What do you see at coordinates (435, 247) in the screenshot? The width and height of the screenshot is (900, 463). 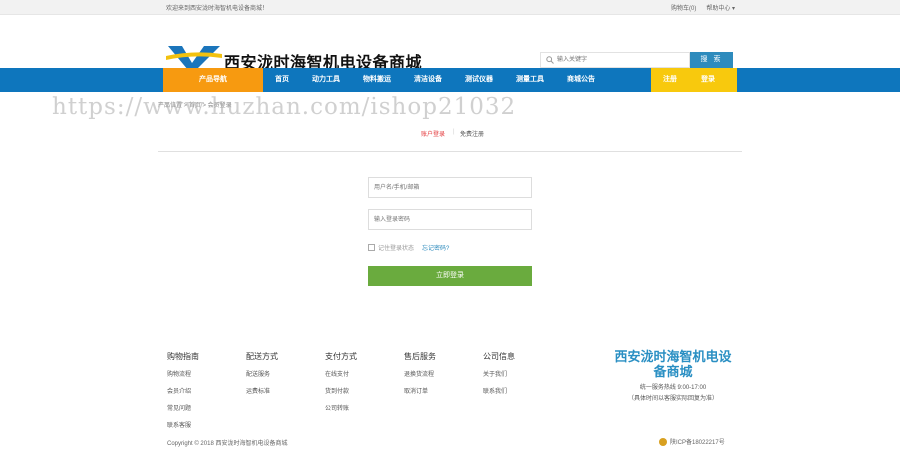 I see `forgot-password-link: 忘记密码?` at bounding box center [435, 247].